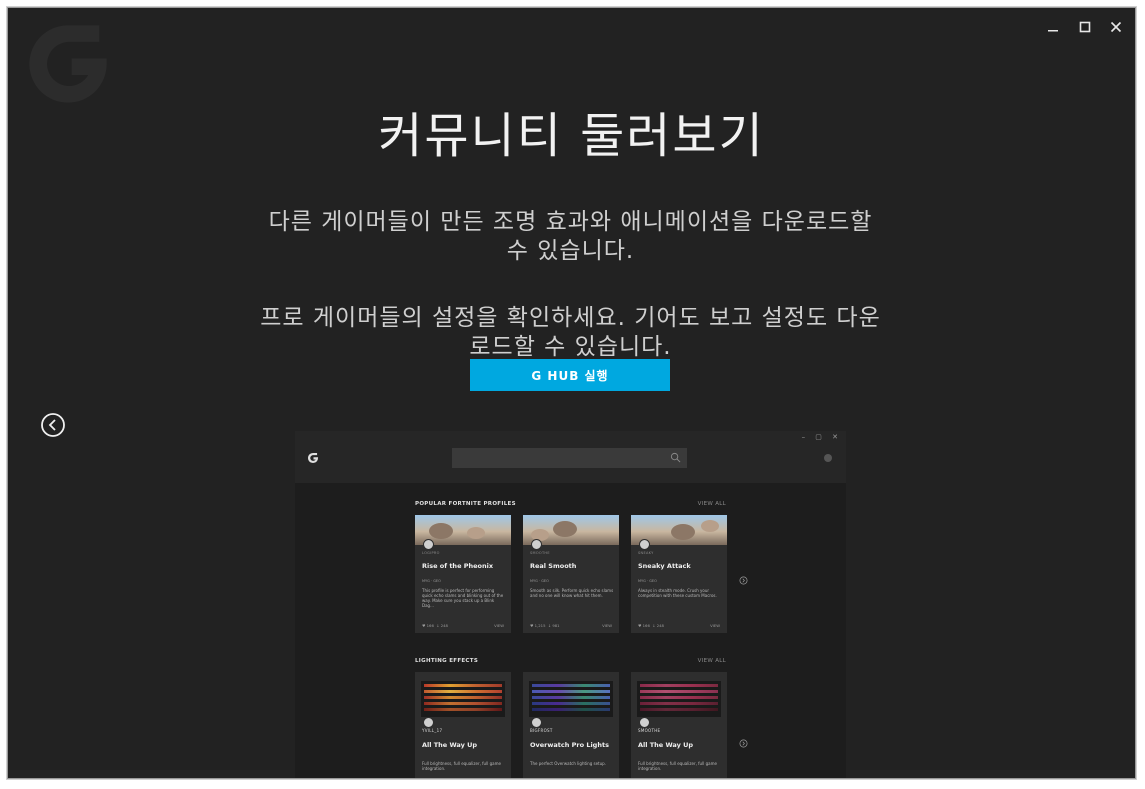 This screenshot has height=789, width=1145. What do you see at coordinates (571, 136) in the screenshot?
I see `page-title: 커뮤니티 둘러보기` at bounding box center [571, 136].